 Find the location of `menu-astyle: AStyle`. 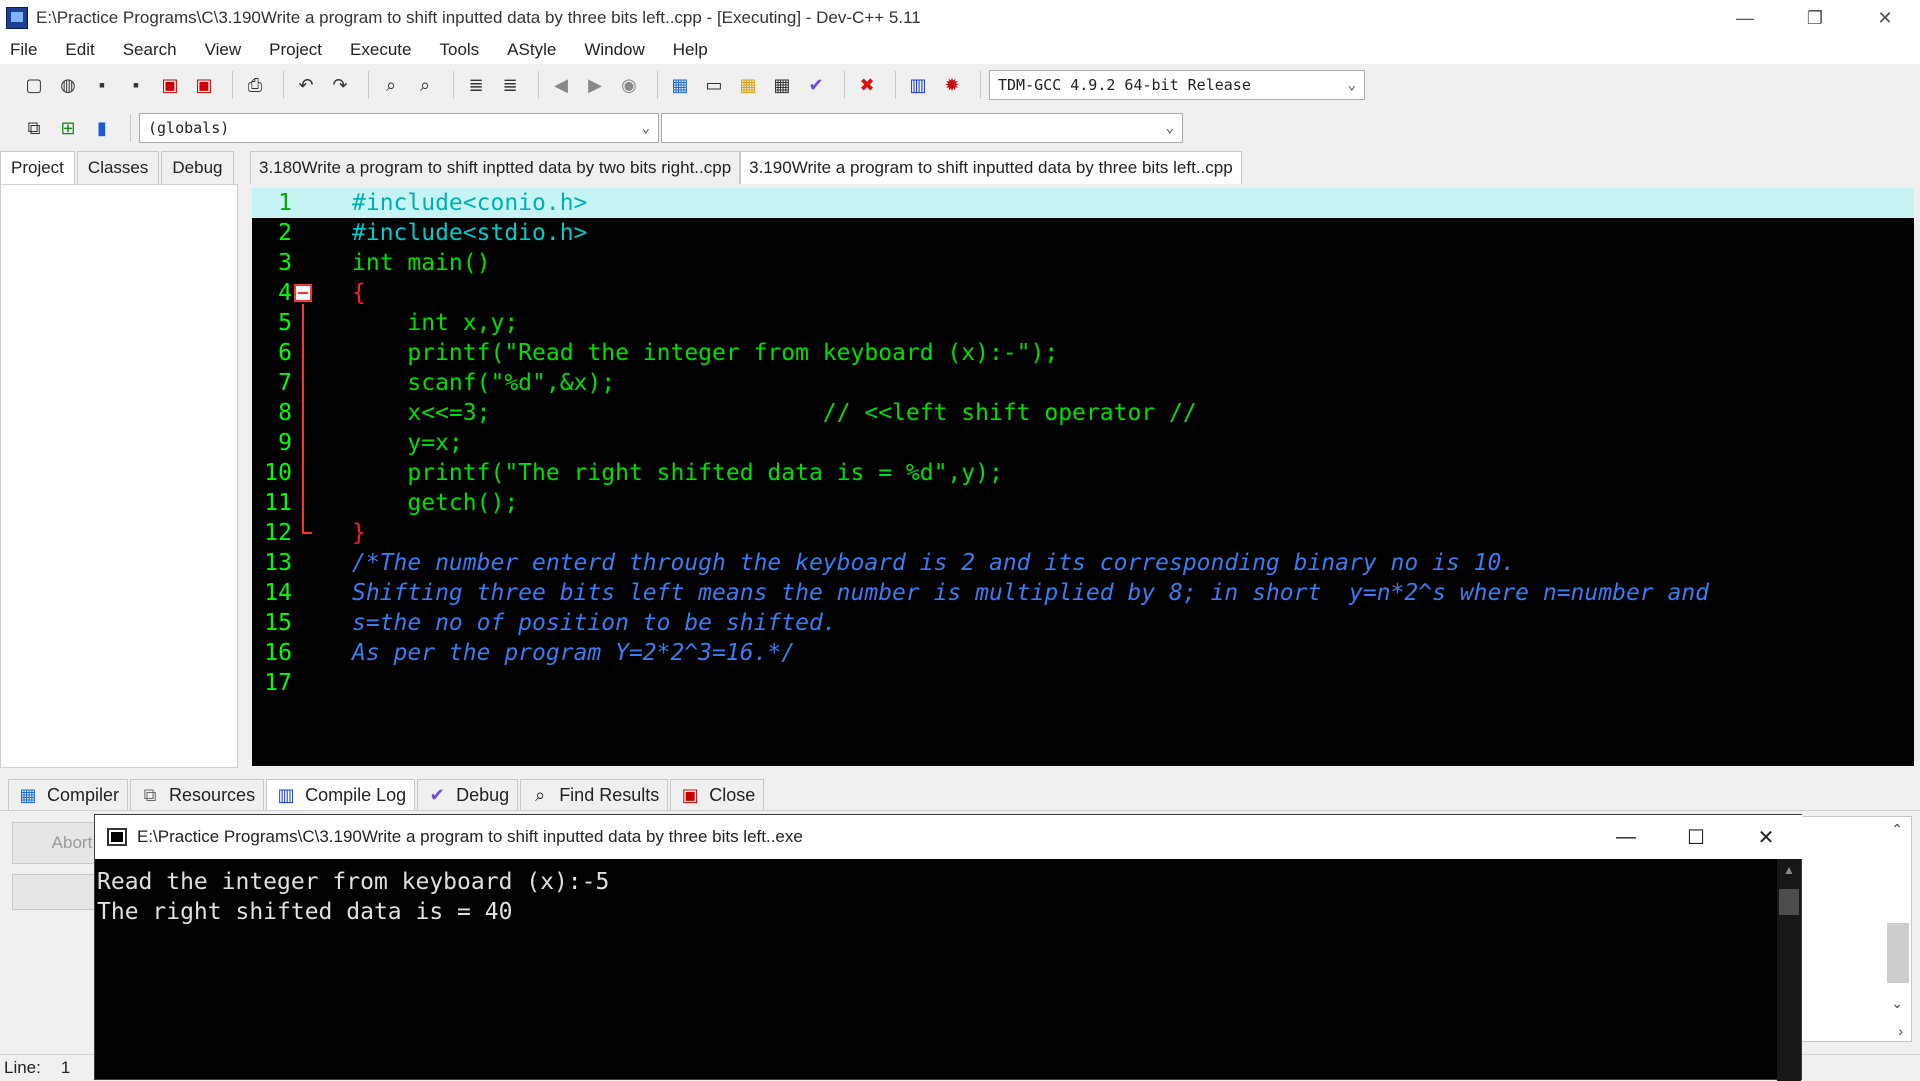

menu-astyle: AStyle is located at coordinates (531, 50).